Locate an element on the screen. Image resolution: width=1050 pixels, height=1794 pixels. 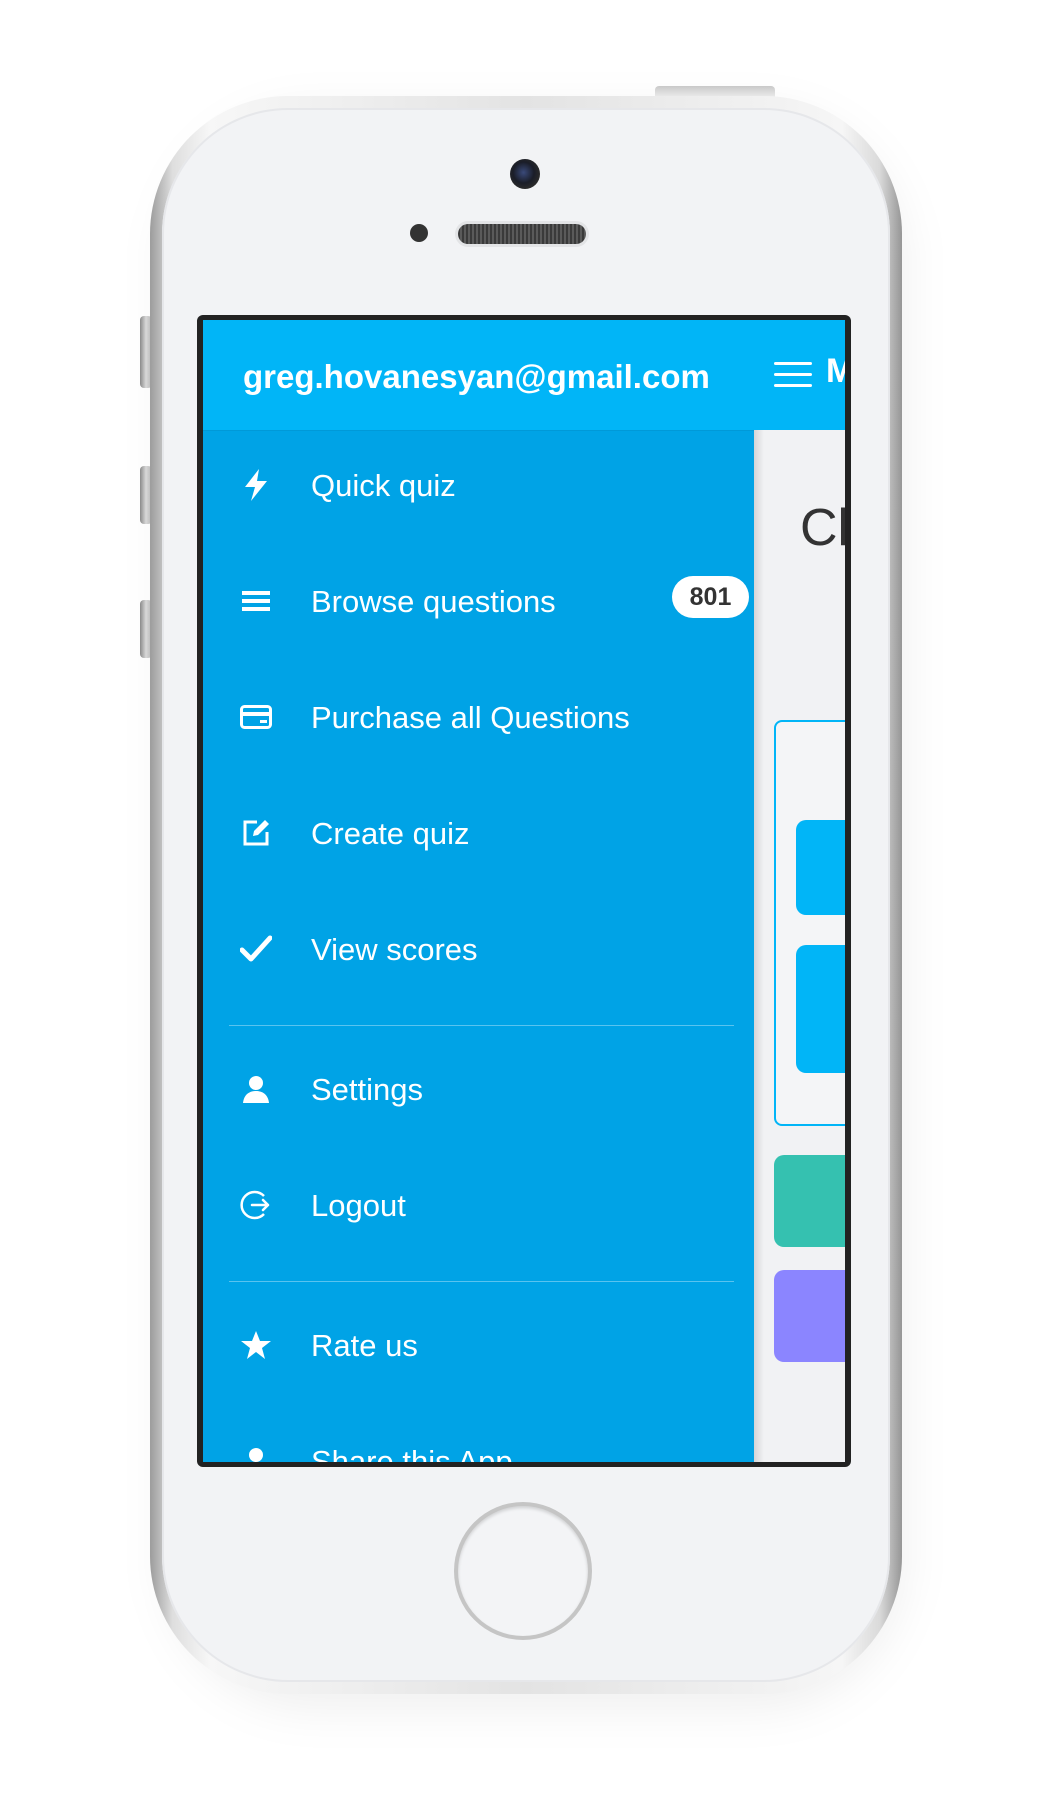
menu-item-logout: Logout is located at coordinates (478, 1205).